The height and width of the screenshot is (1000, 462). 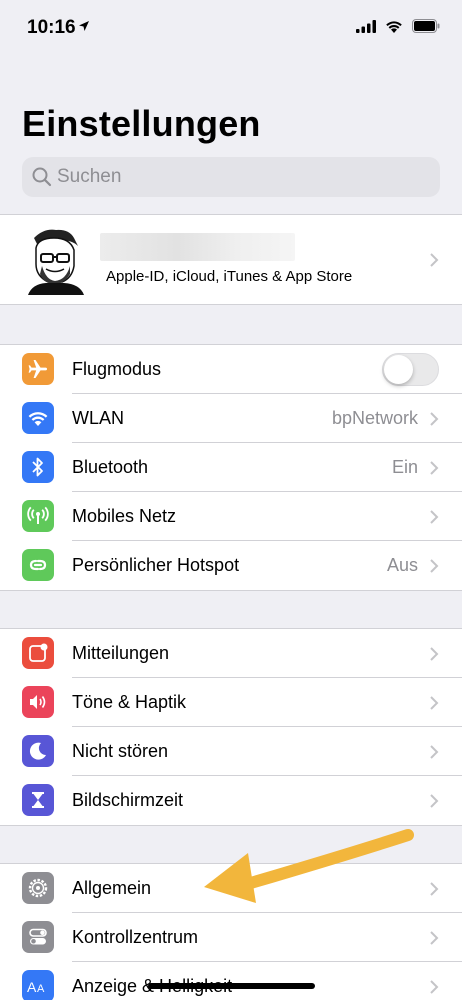 What do you see at coordinates (38, 751) in the screenshot?
I see `moon-icon` at bounding box center [38, 751].